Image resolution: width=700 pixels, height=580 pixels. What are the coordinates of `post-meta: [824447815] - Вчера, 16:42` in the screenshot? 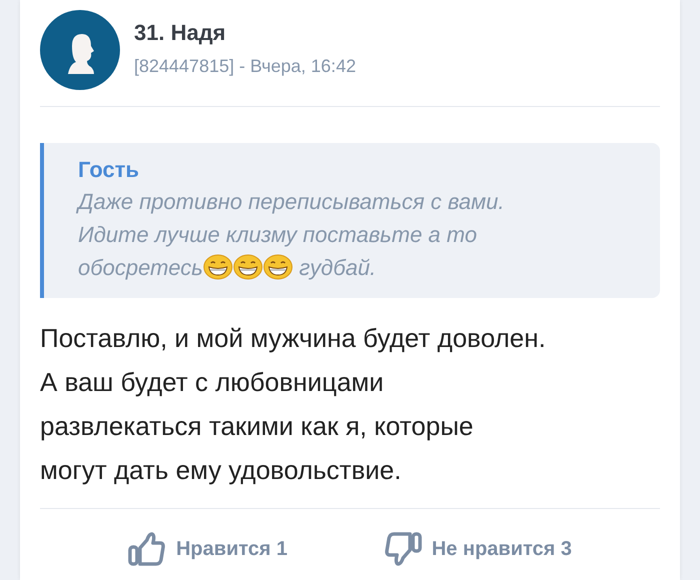 It's located at (245, 66).